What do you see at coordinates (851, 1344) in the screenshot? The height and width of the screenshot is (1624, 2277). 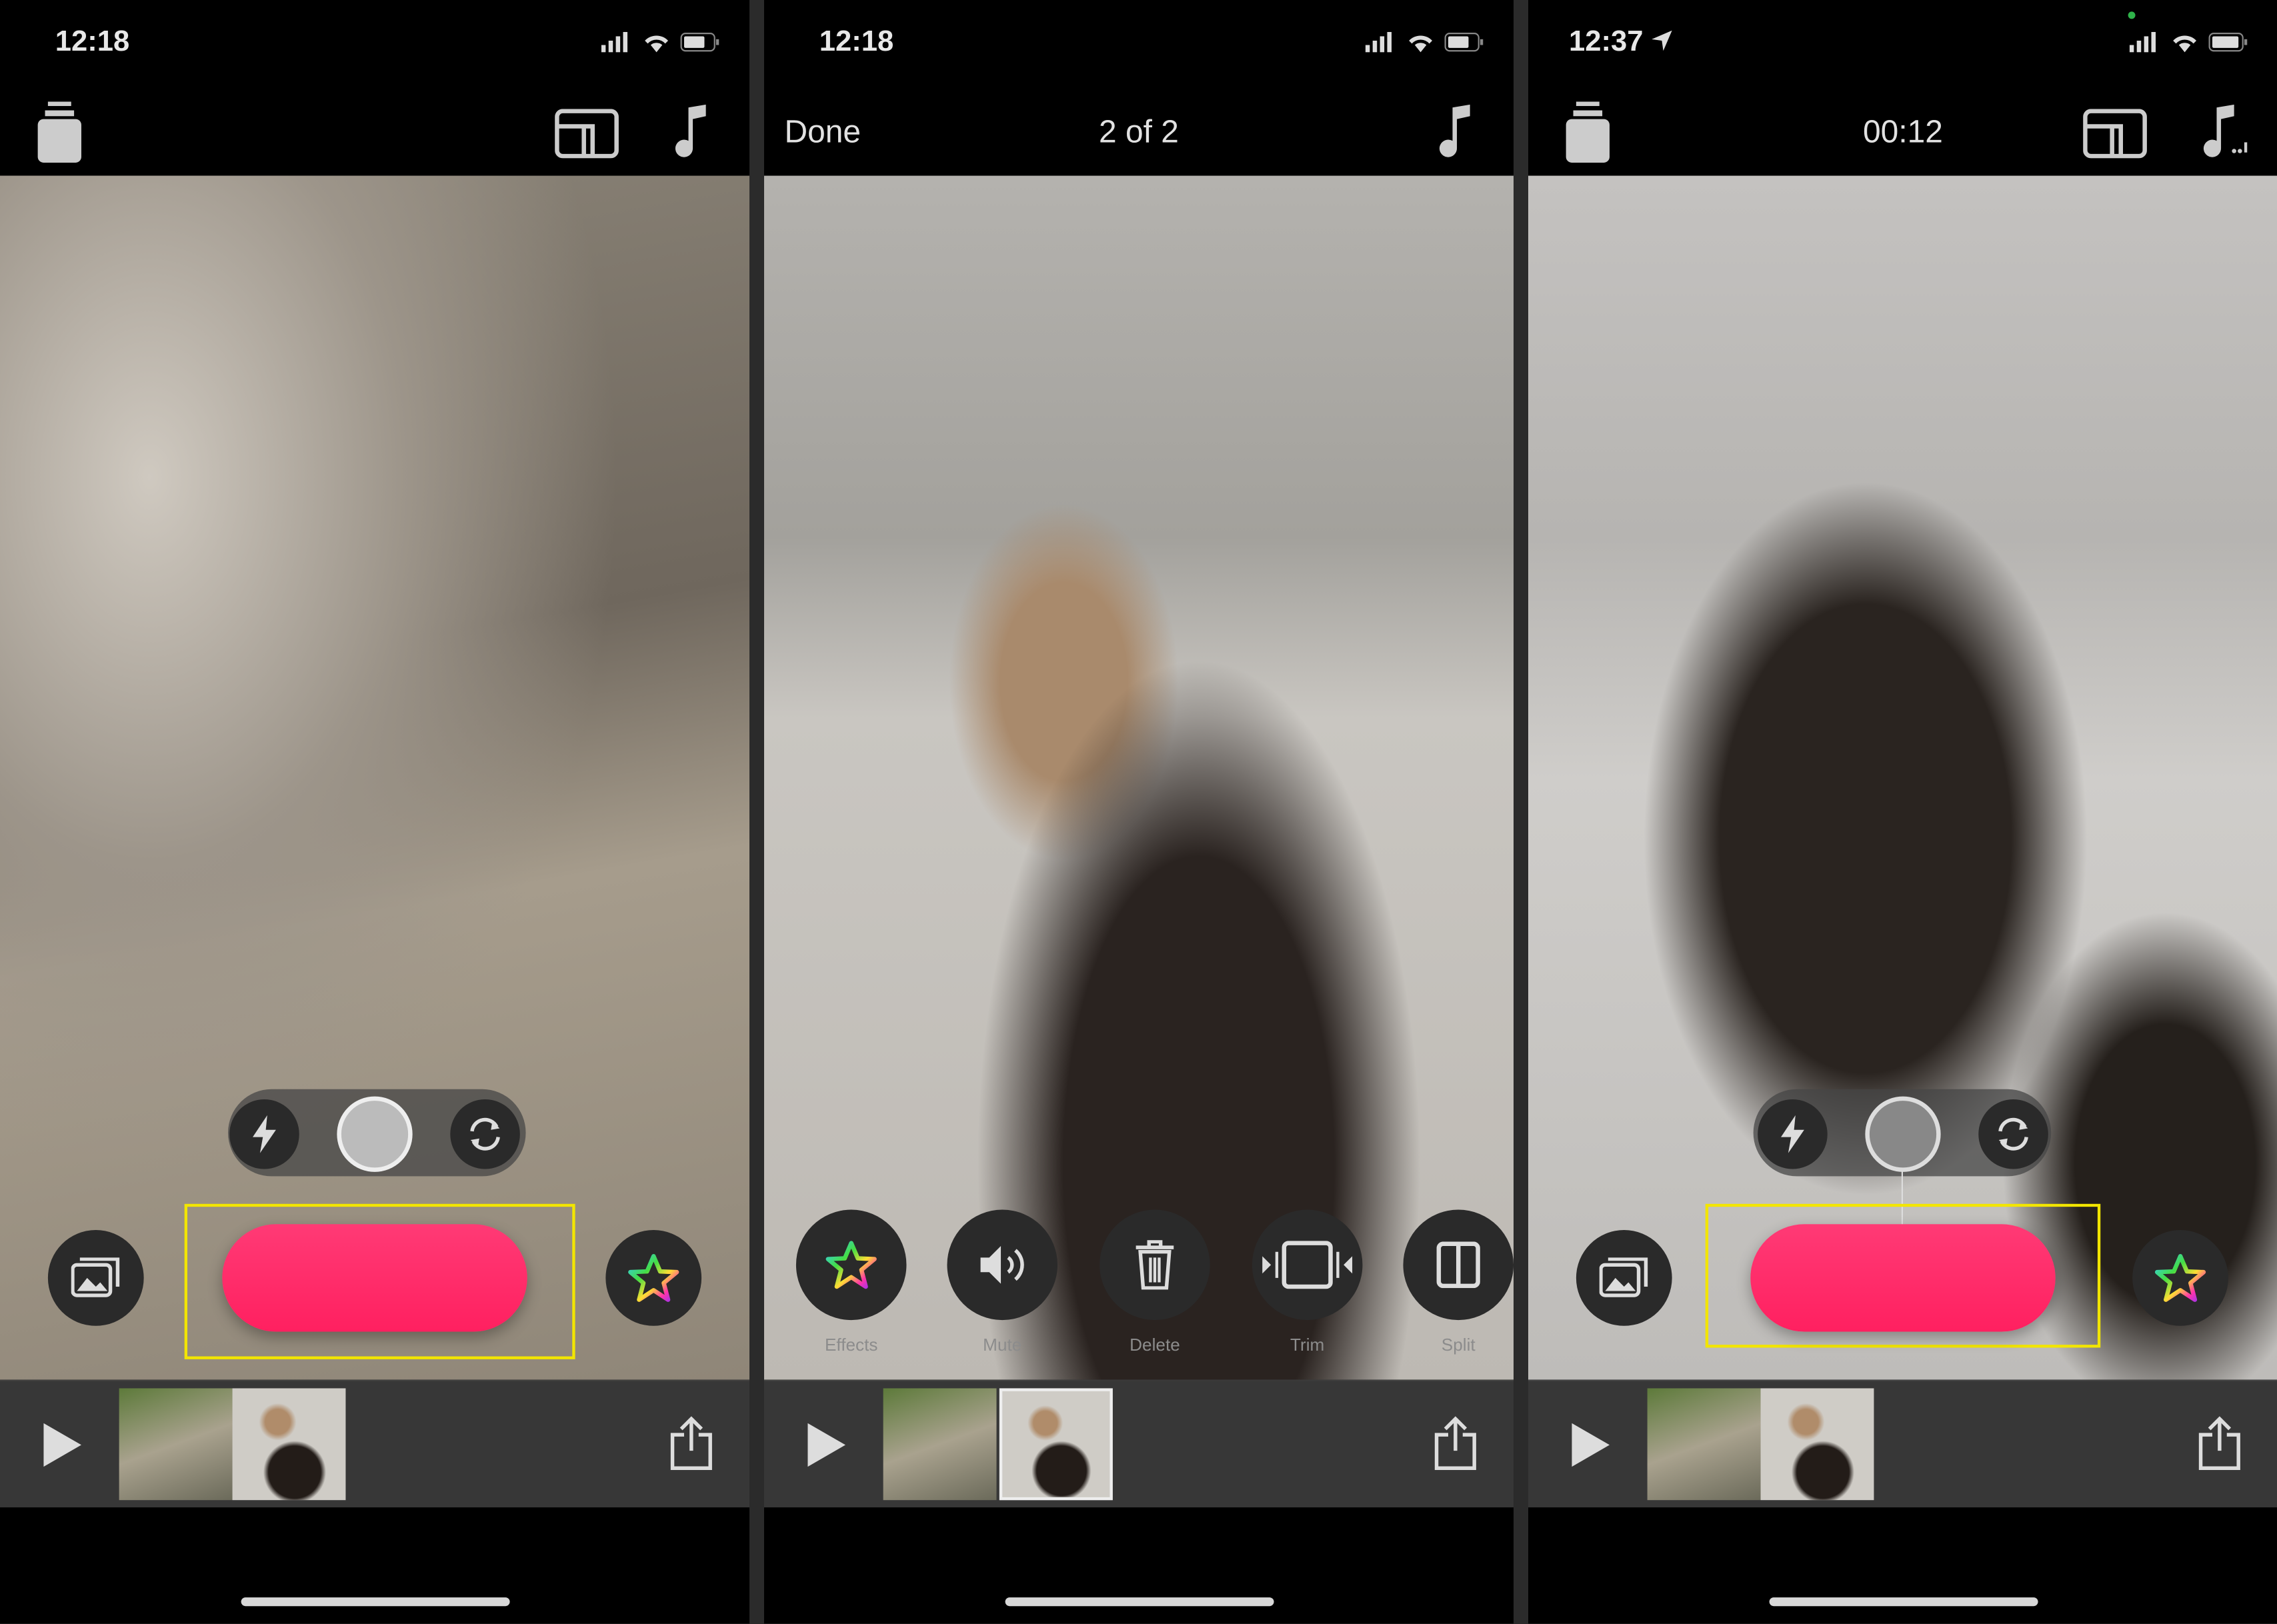 I see `effects-label: Effects` at bounding box center [851, 1344].